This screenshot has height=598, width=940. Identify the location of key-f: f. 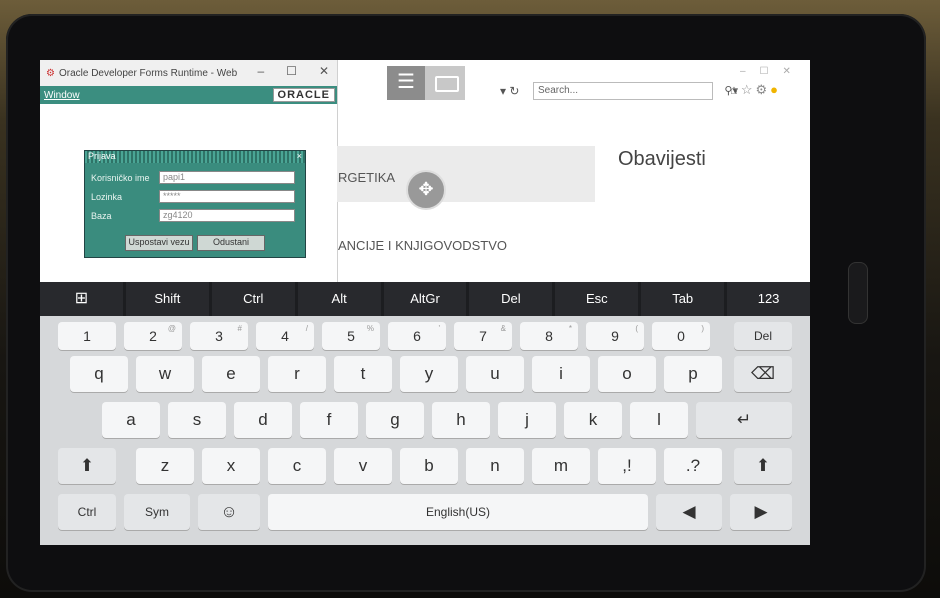
(329, 420).